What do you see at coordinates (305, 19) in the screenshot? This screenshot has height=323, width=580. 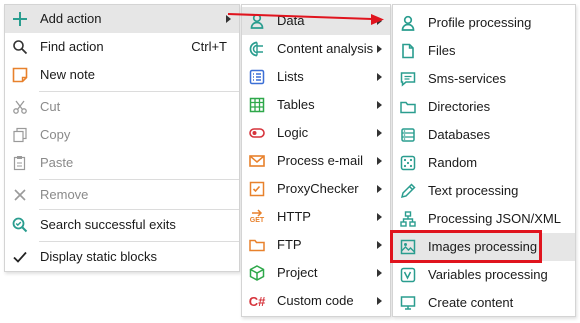 I see `annotation-arrow` at bounding box center [305, 19].